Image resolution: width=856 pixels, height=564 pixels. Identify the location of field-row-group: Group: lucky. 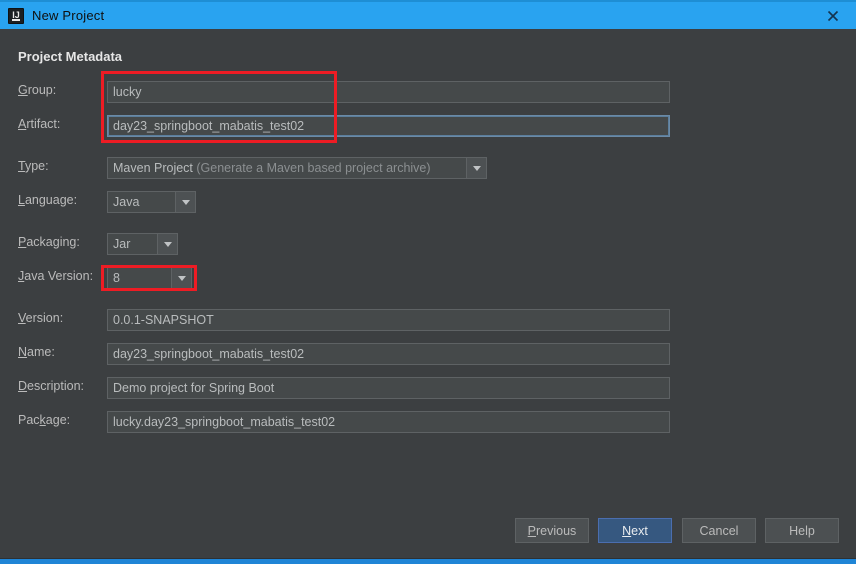
(428, 92).